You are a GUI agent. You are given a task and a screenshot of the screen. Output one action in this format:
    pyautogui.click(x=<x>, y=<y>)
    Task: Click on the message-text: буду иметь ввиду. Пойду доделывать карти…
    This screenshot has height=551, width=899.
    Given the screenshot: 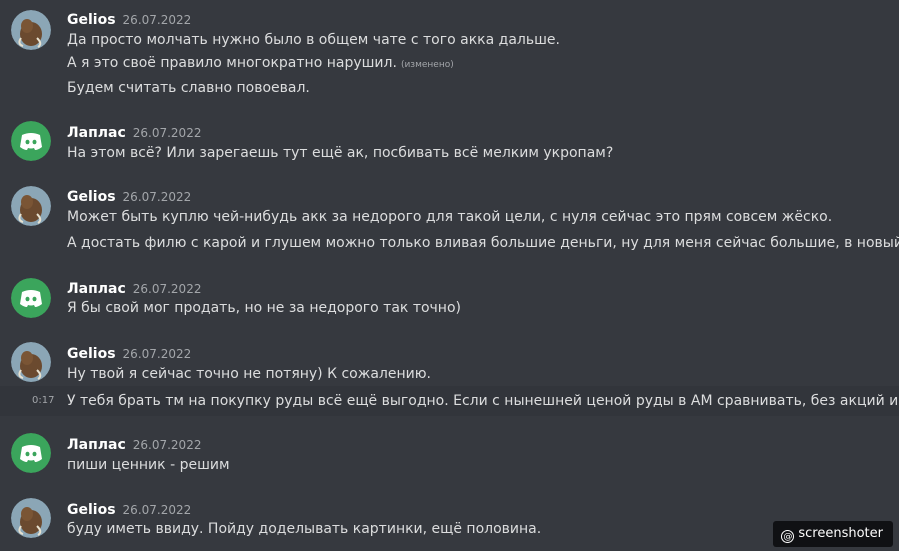 What is the action you would take?
    pyautogui.click(x=304, y=529)
    